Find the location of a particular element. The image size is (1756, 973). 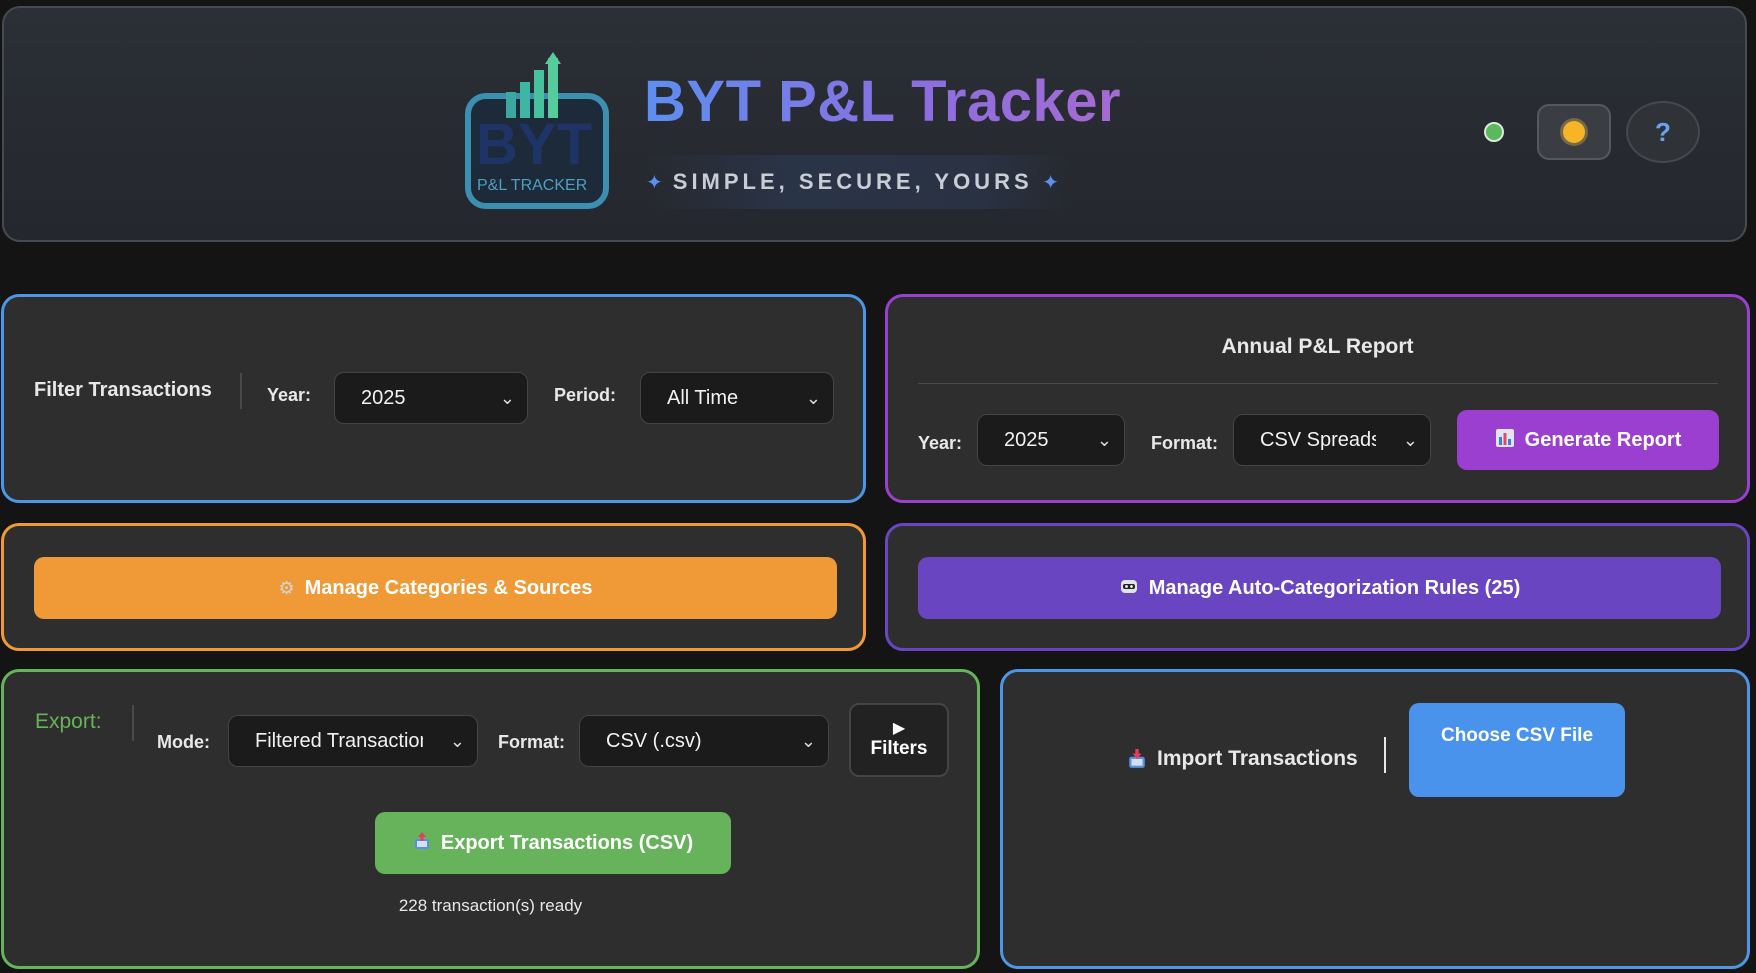

import-title-group: Import Transactions is located at coordinates (1242, 759).